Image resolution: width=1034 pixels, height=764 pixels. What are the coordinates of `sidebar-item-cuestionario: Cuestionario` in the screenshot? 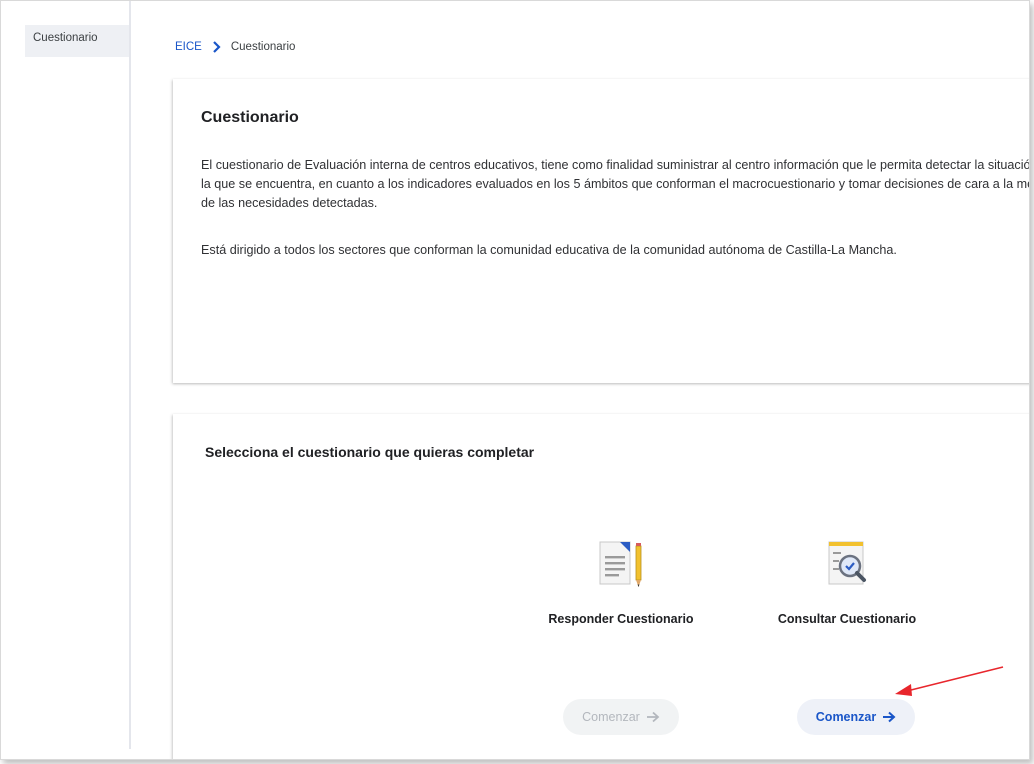 It's located at (77, 41).